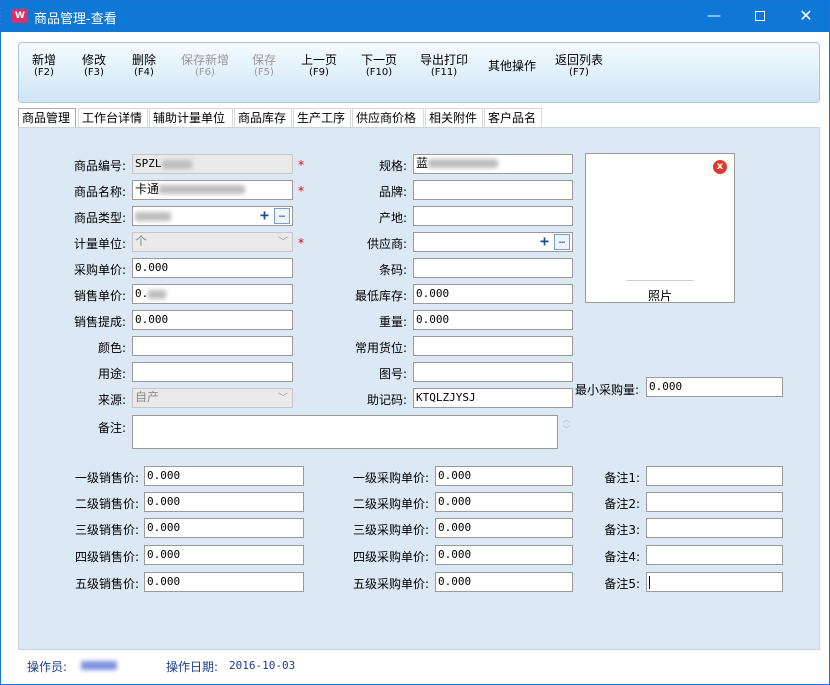 The image size is (830, 685). Describe the element at coordinates (513, 118) in the screenshot. I see `tab-customer-product-name: 客户品名` at that location.